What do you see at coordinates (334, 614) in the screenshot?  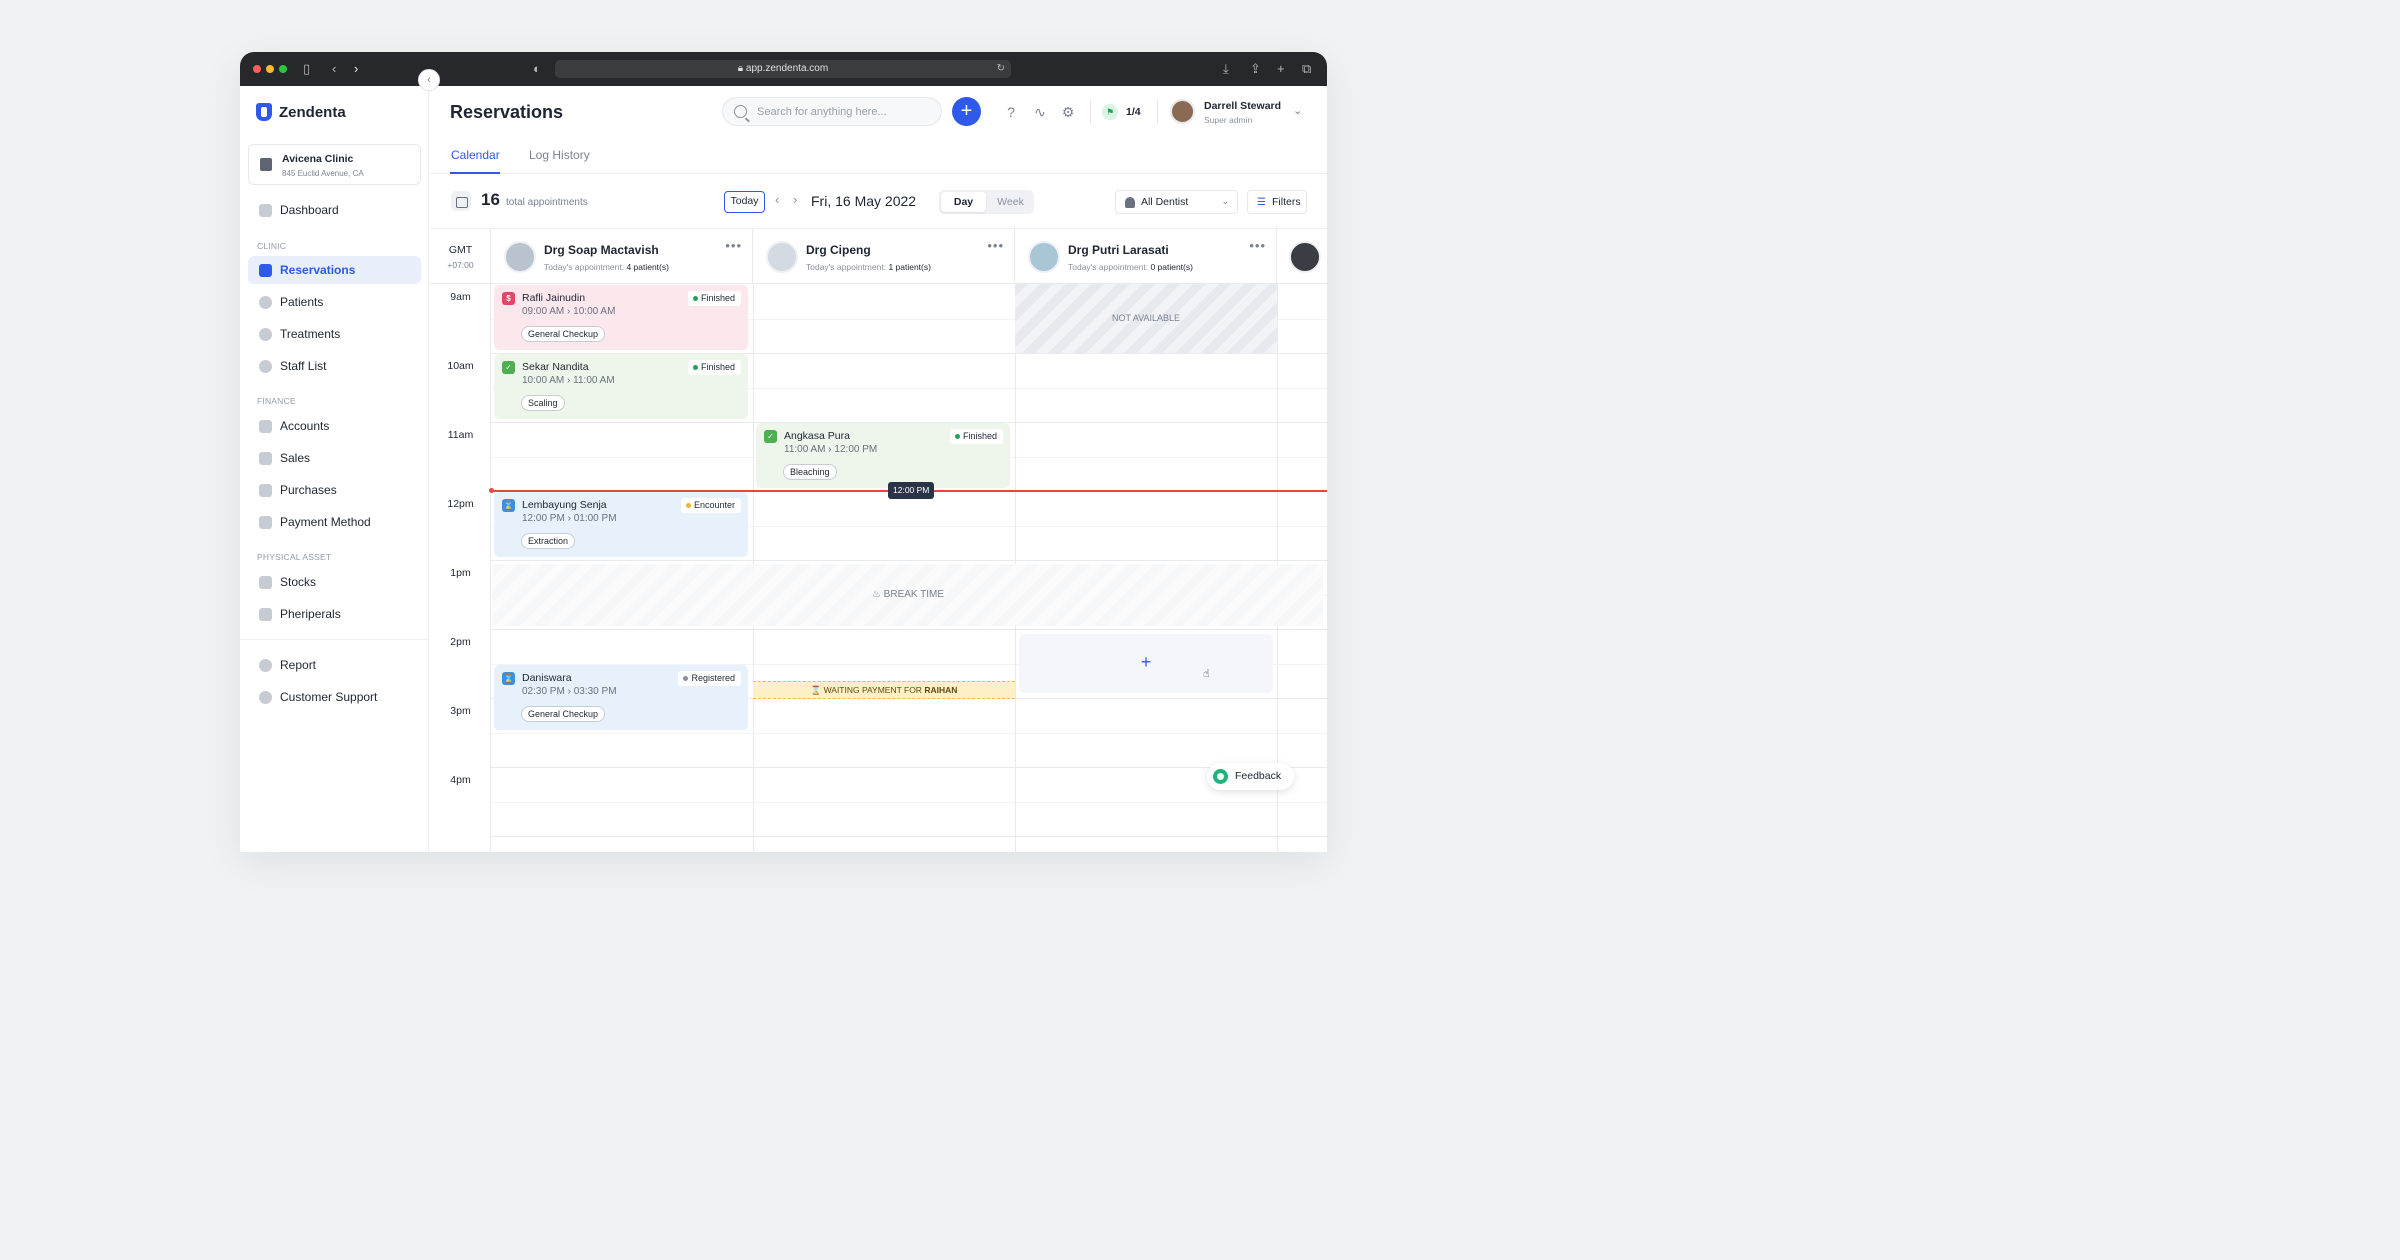 I see `sidebar-item-pheriperals: Pheriperals` at bounding box center [334, 614].